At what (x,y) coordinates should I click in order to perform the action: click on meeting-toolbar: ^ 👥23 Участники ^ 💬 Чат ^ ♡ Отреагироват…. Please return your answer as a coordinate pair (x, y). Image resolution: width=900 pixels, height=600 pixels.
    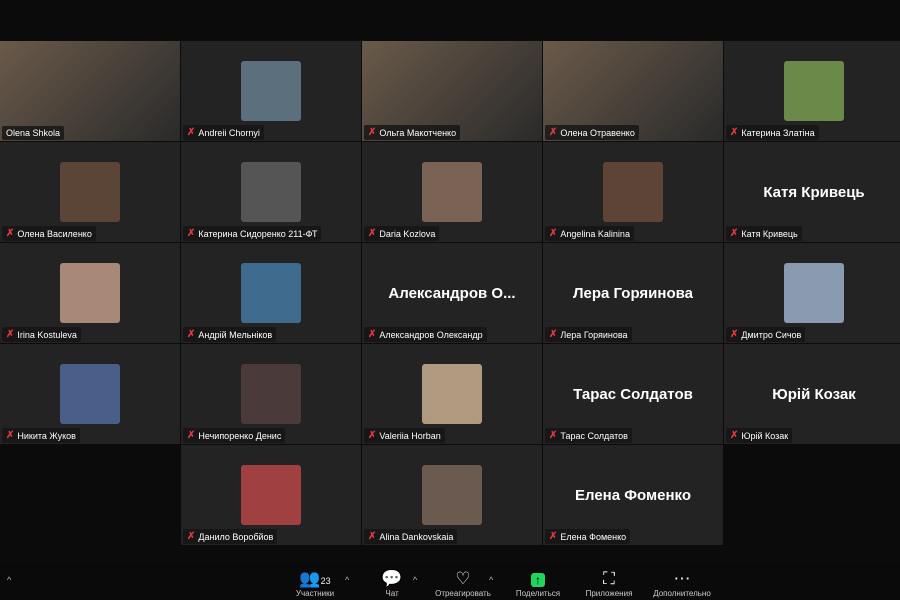
    Looking at the image, I should click on (450, 581).